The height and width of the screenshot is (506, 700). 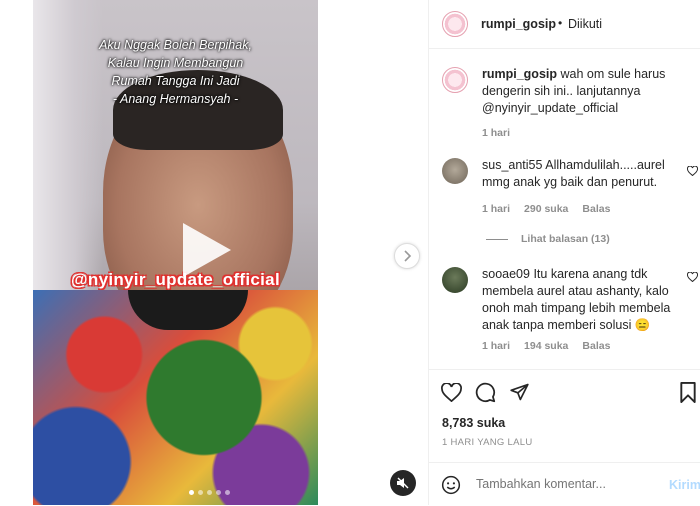 I want to click on emoji-button, so click(x=451, y=485).